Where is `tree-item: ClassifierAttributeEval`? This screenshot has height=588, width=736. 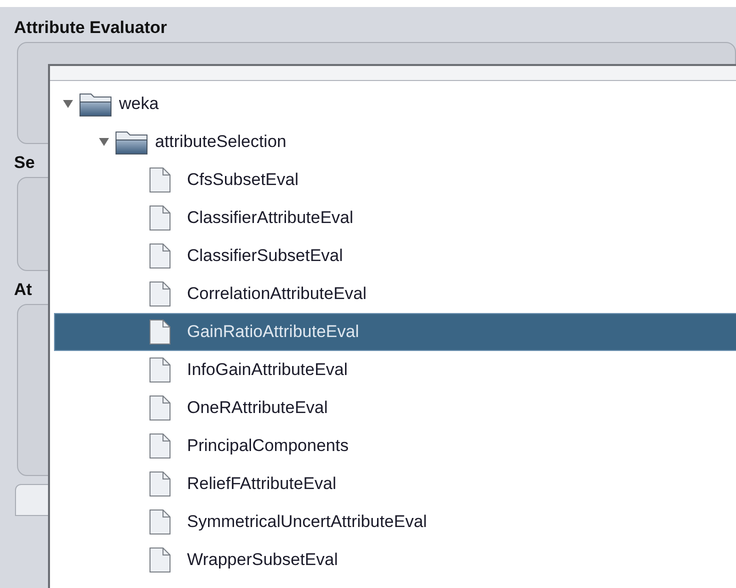 tree-item: ClassifierAttributeEval is located at coordinates (395, 218).